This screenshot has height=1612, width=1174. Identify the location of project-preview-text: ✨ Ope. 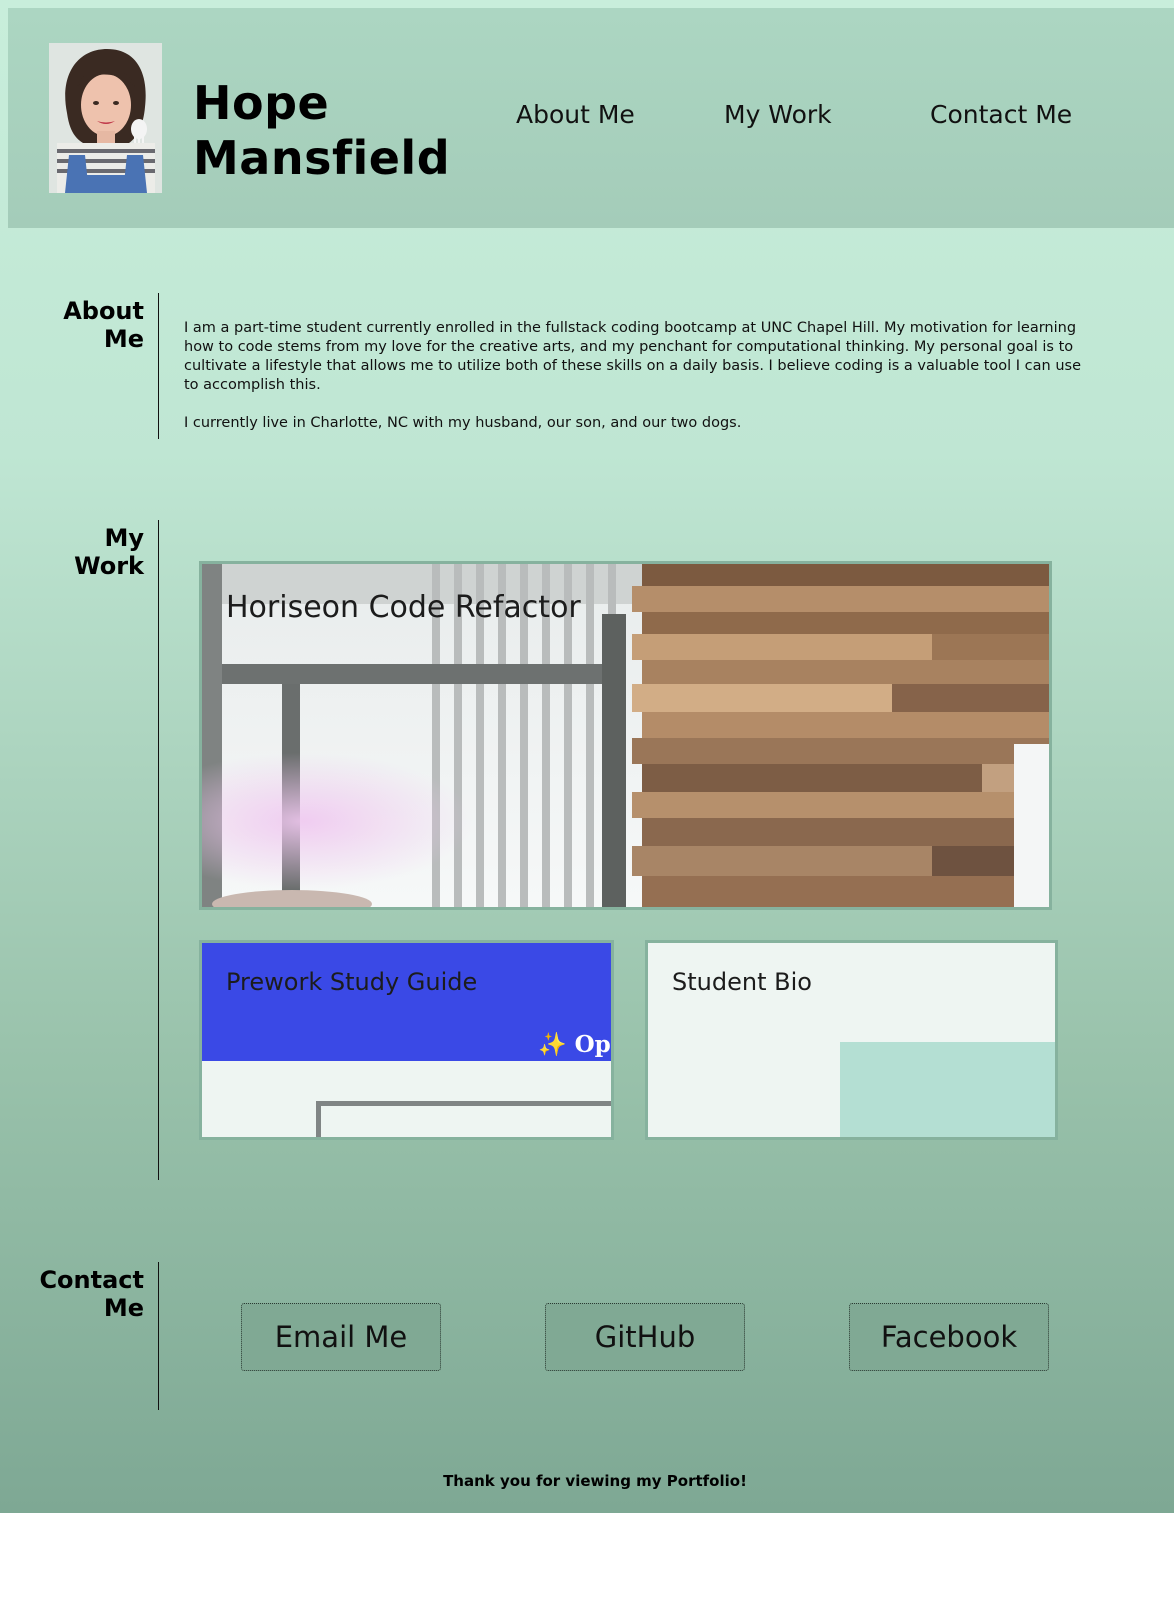
(574, 1044).